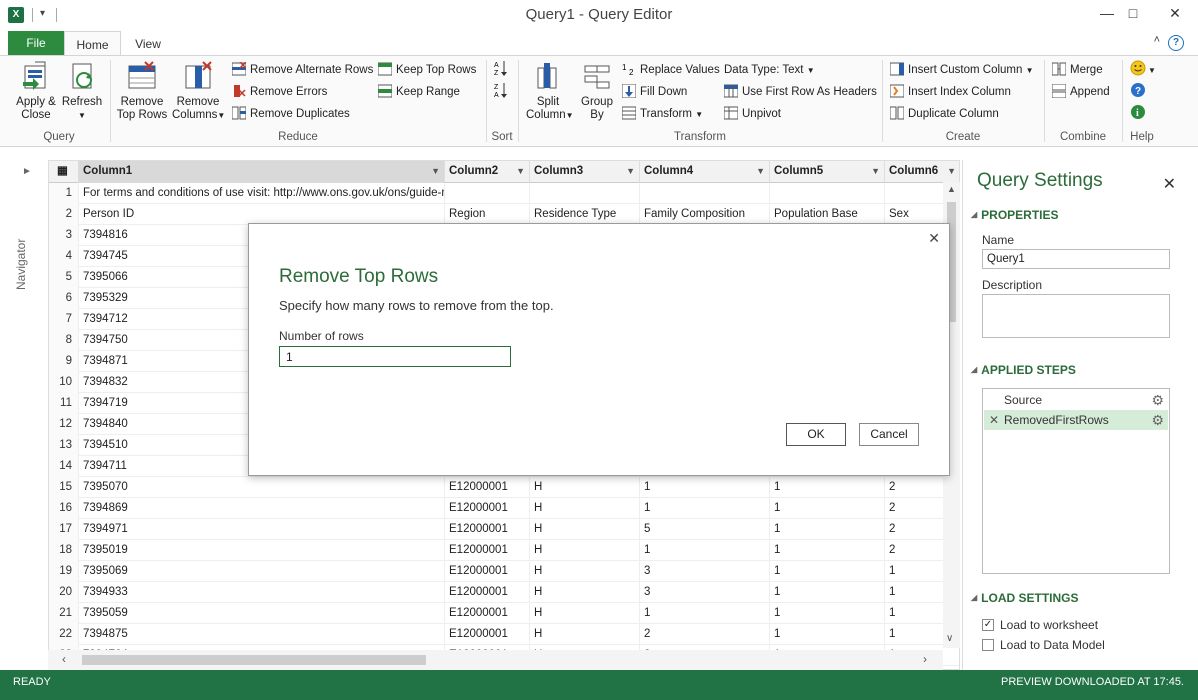 This screenshot has height=700, width=1198. Describe the element at coordinates (1133, 14) in the screenshot. I see `maximize-button: □` at that location.